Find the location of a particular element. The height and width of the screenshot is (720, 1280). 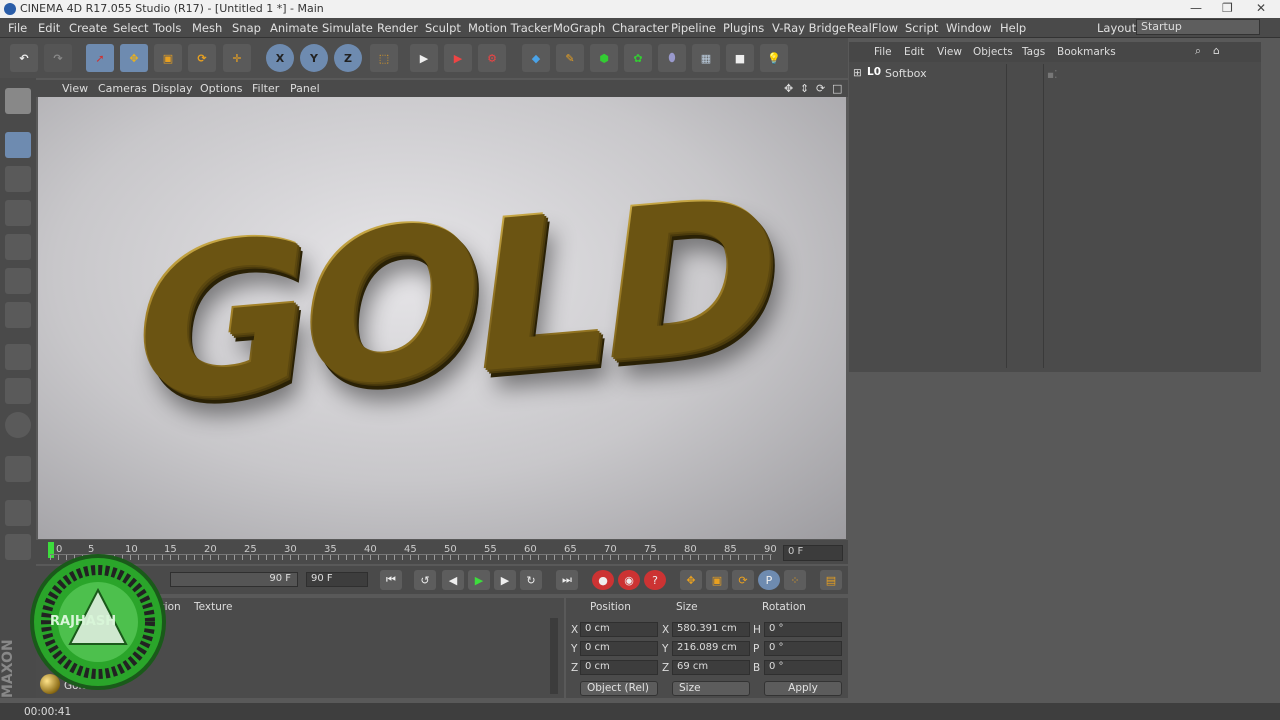

rotate-tool-icon: ⟳ is located at coordinates (202, 58).